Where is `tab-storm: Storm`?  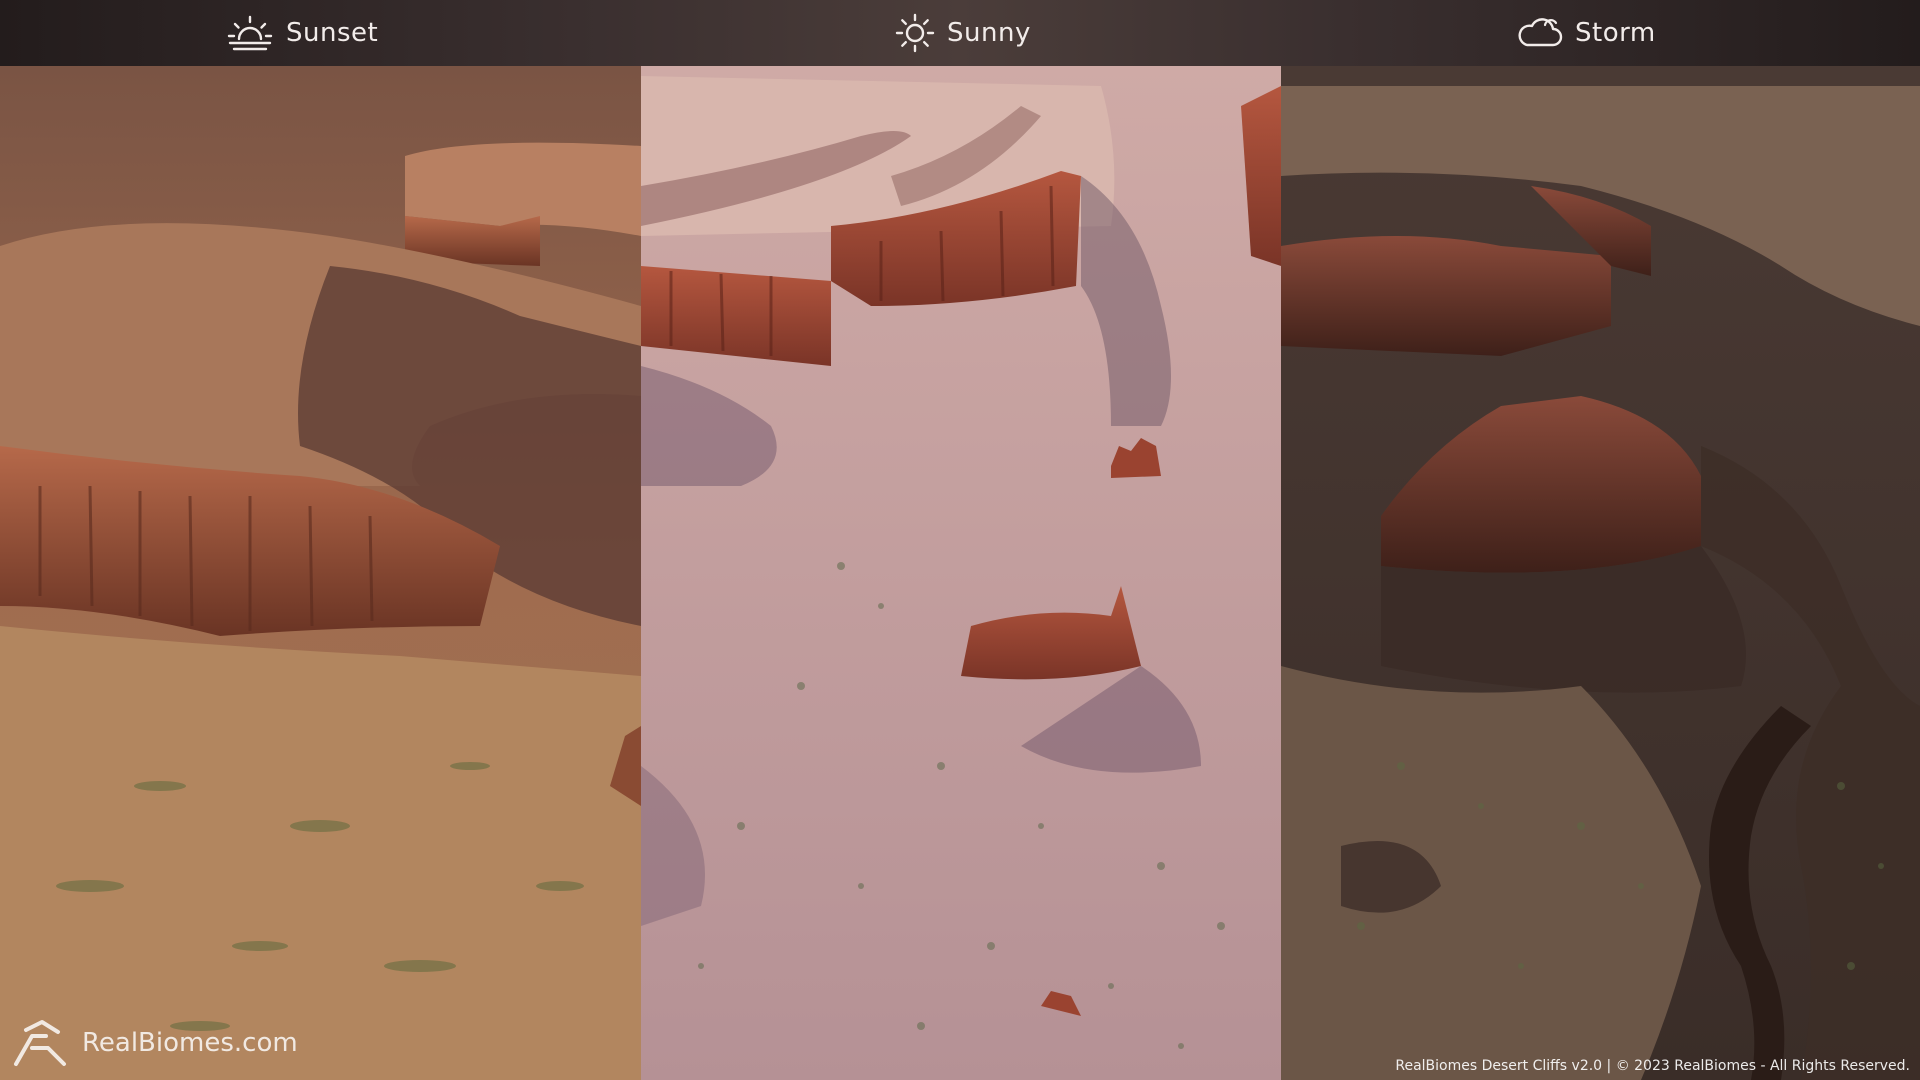 tab-storm: Storm is located at coordinates (1585, 33).